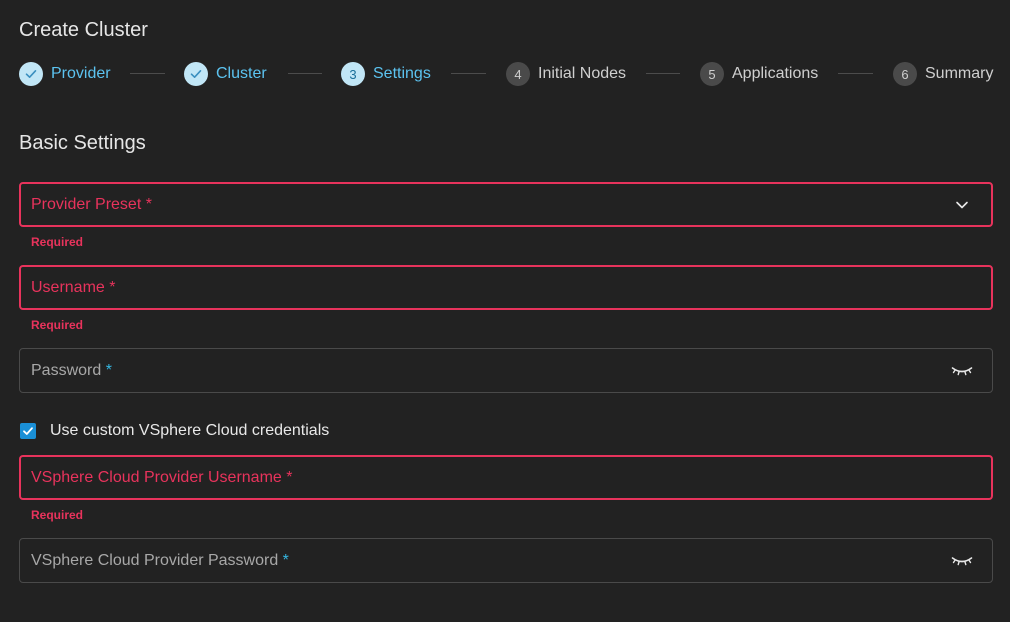  Describe the element at coordinates (775, 73) in the screenshot. I see `step-applications-label: Applications` at that location.